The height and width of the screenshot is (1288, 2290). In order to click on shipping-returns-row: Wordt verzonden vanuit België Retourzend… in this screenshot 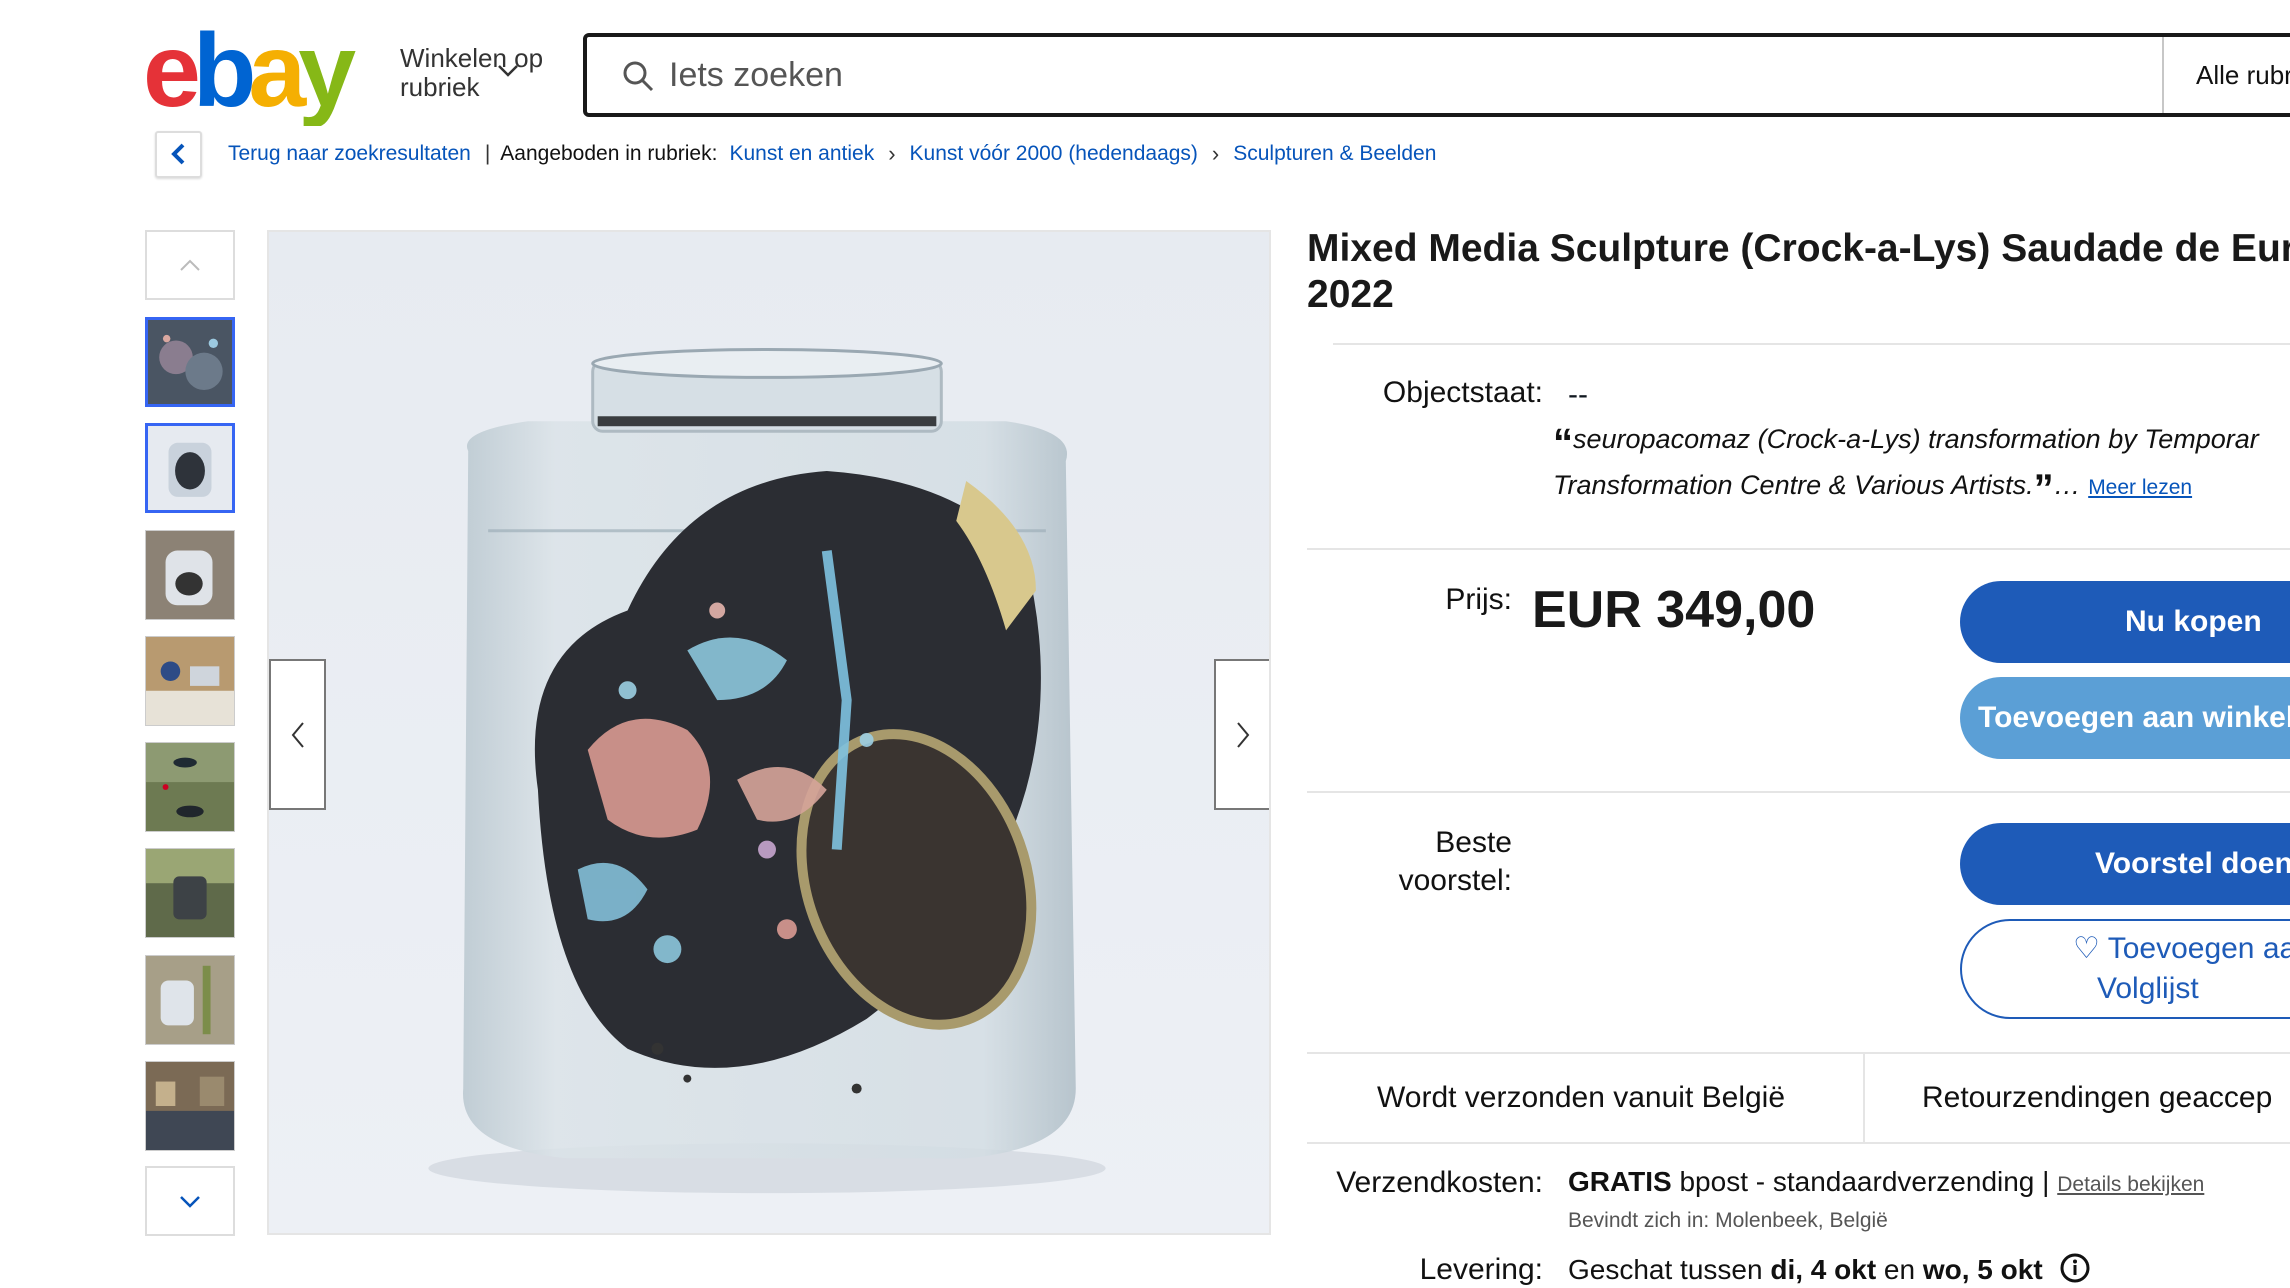, I will do `click(1798, 1098)`.